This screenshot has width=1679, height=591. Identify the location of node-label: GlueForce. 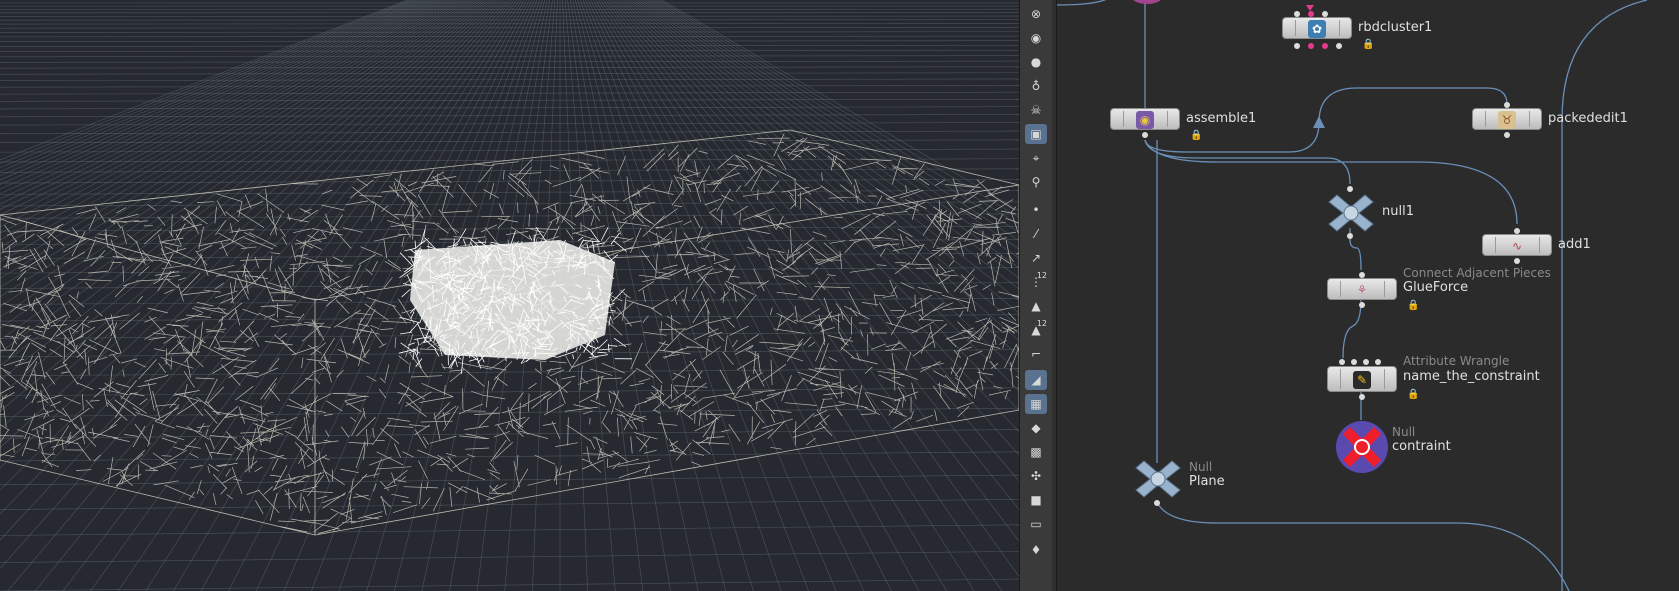
(1436, 287).